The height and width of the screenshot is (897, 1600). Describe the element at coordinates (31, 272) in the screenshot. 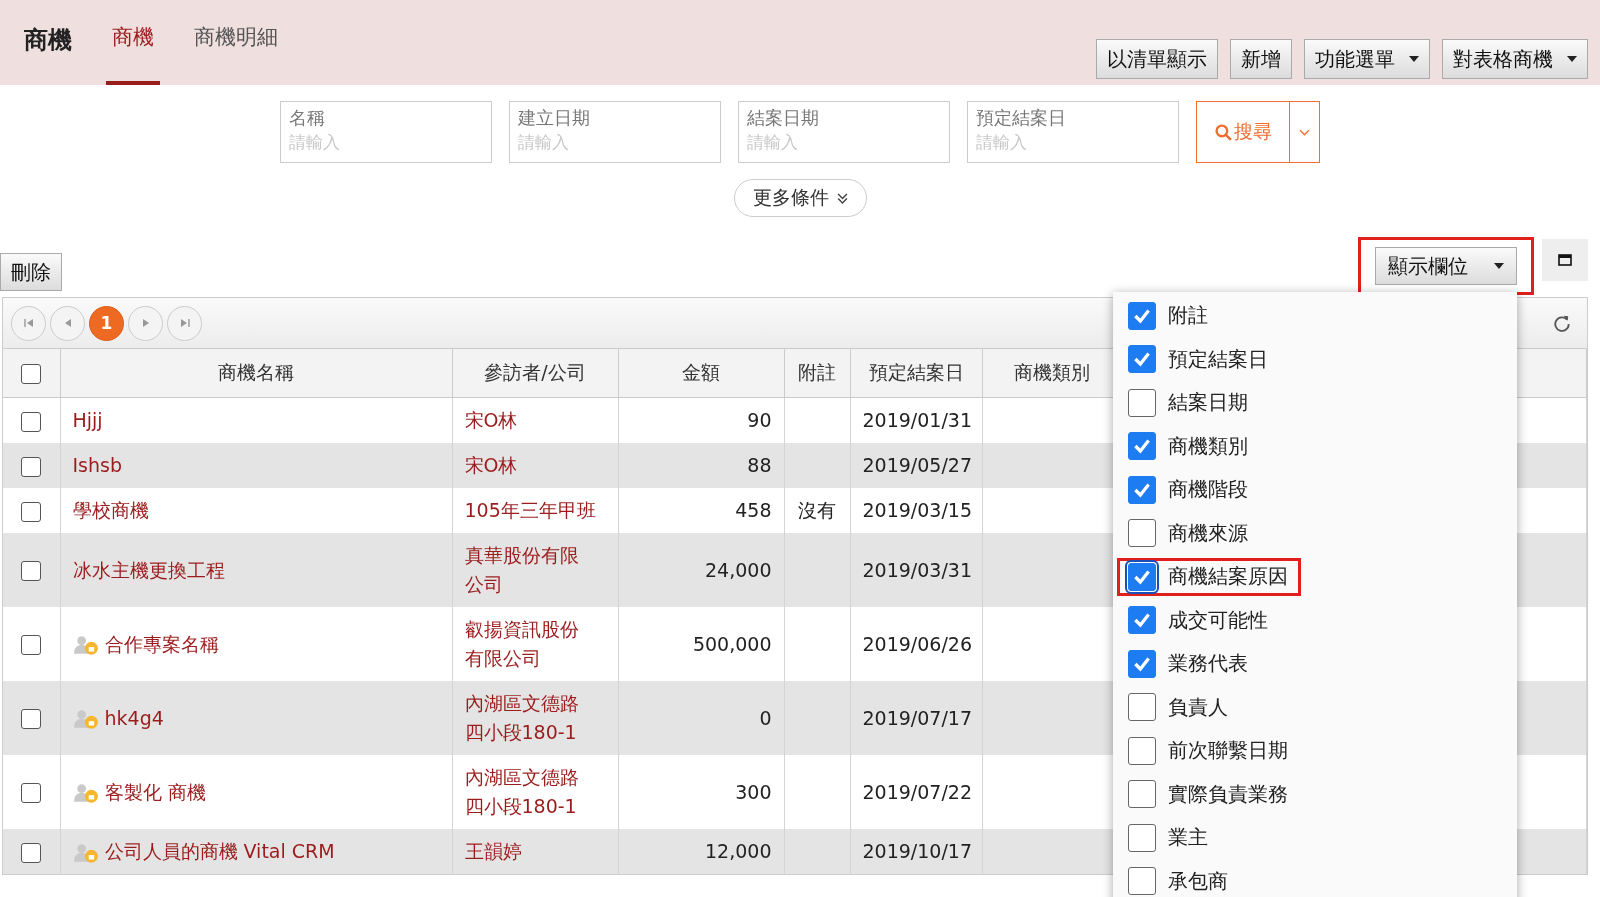

I see `delete-button: 刪除` at that location.